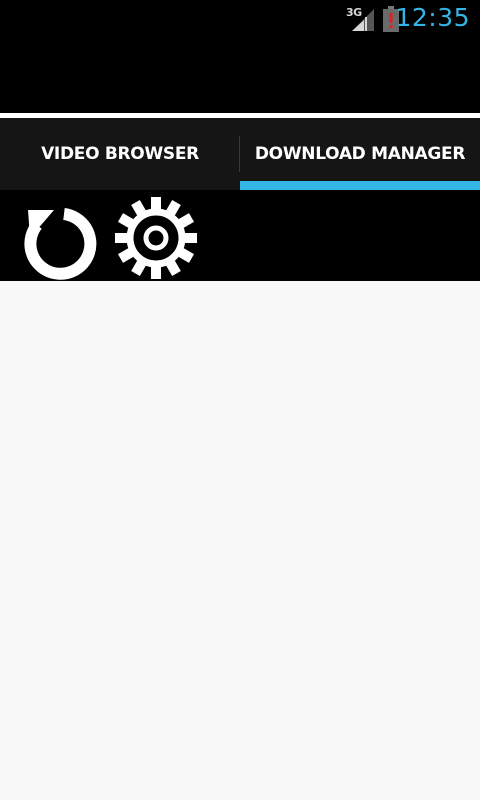 This screenshot has height=800, width=480. What do you see at coordinates (363, 20) in the screenshot?
I see `signal-icon` at bounding box center [363, 20].